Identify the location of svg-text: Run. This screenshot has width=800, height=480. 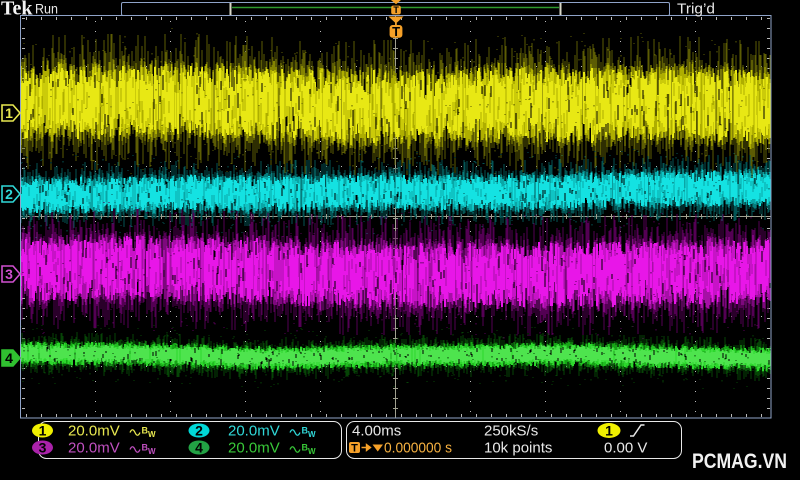
(46, 9).